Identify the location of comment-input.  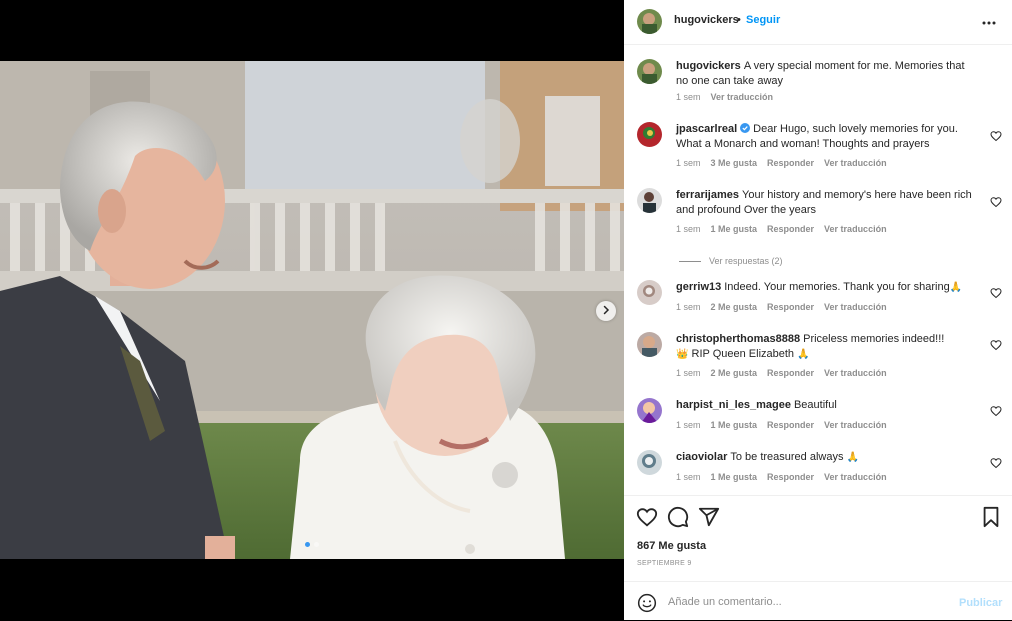
(803, 602).